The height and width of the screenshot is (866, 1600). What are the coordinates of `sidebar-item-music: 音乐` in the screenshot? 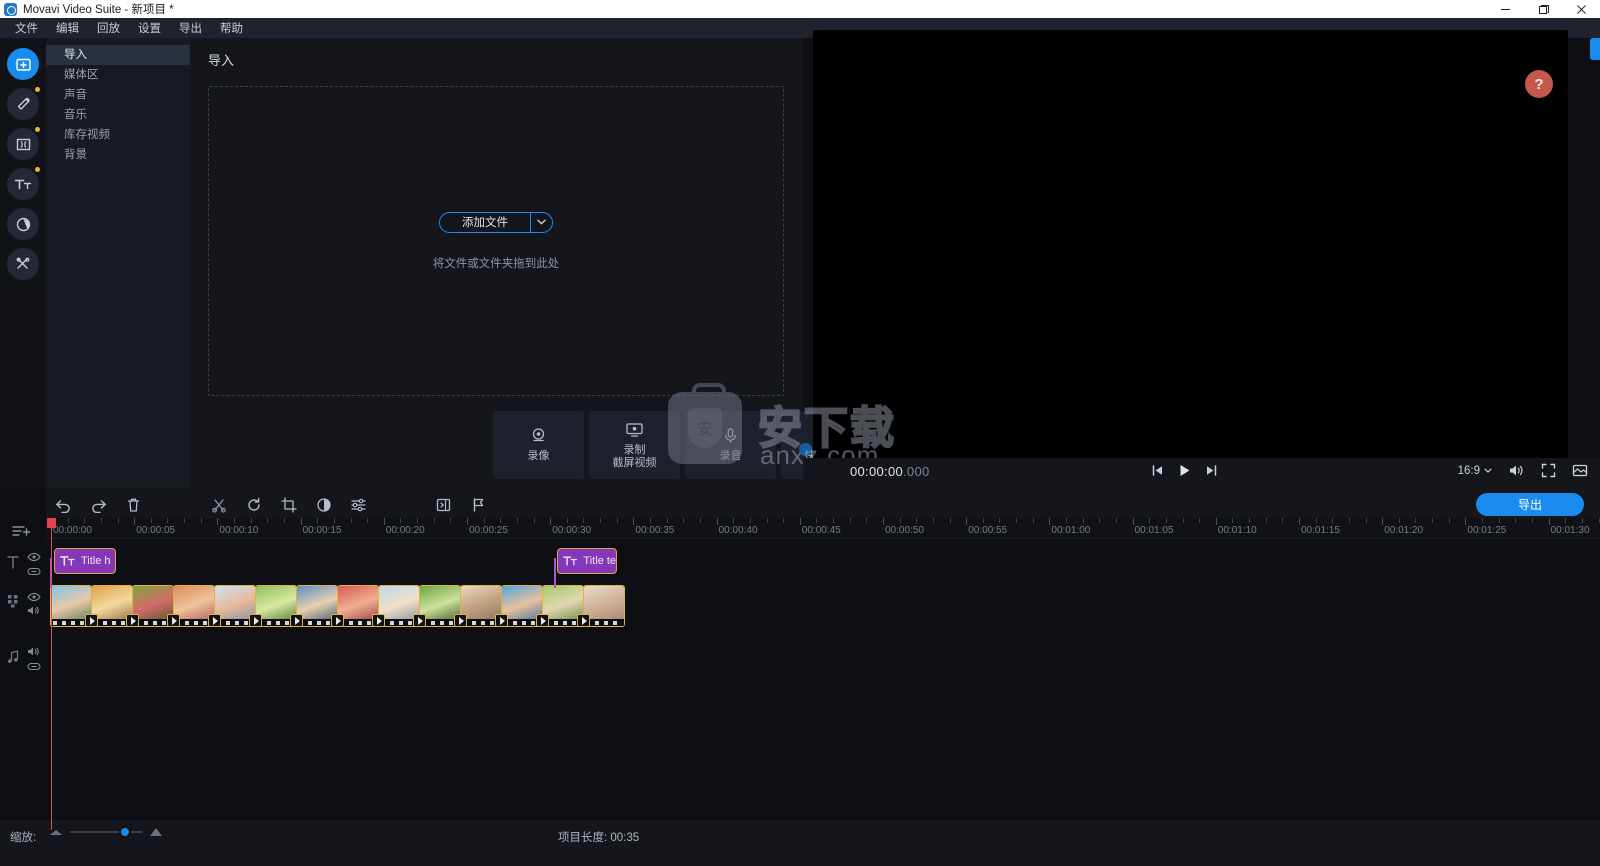 It's located at (118, 115).